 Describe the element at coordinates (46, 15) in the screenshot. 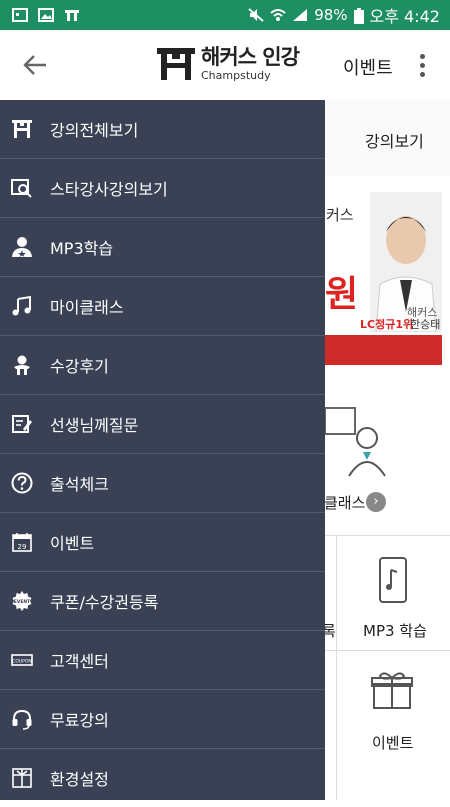

I see `image-notification-icon` at that location.